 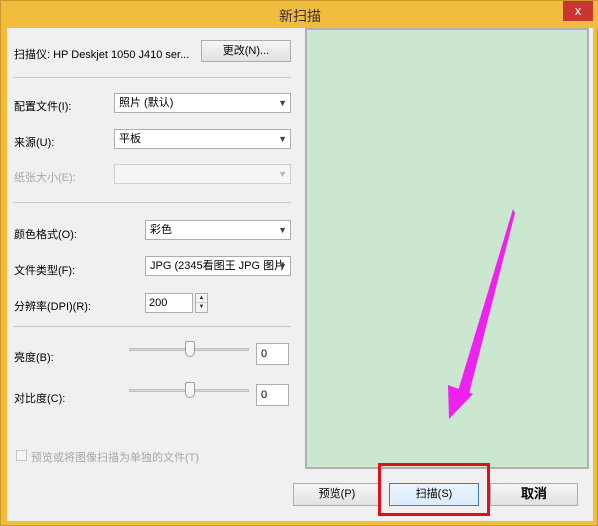 I want to click on scan-button-highlight, so click(x=434, y=489).